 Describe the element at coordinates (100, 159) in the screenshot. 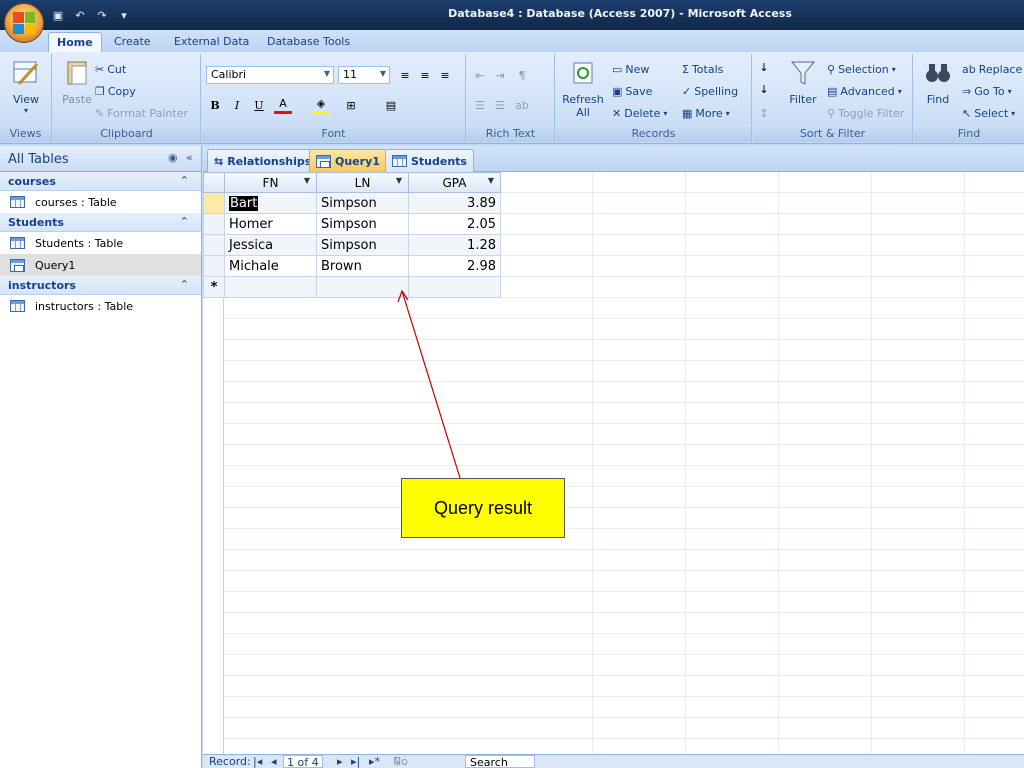

I see `nav-header: All Tables ◉ «` at that location.